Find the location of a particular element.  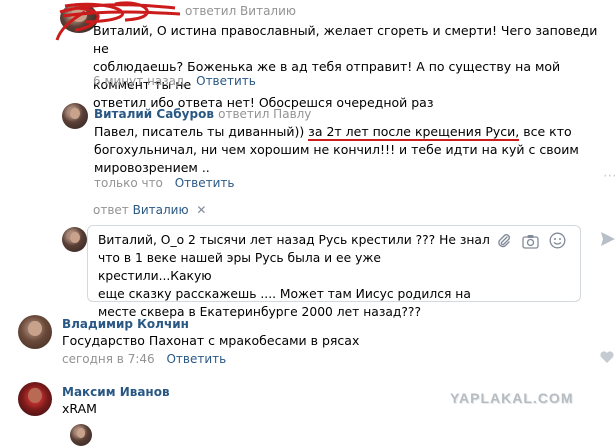

smile-icon is located at coordinates (557, 240).